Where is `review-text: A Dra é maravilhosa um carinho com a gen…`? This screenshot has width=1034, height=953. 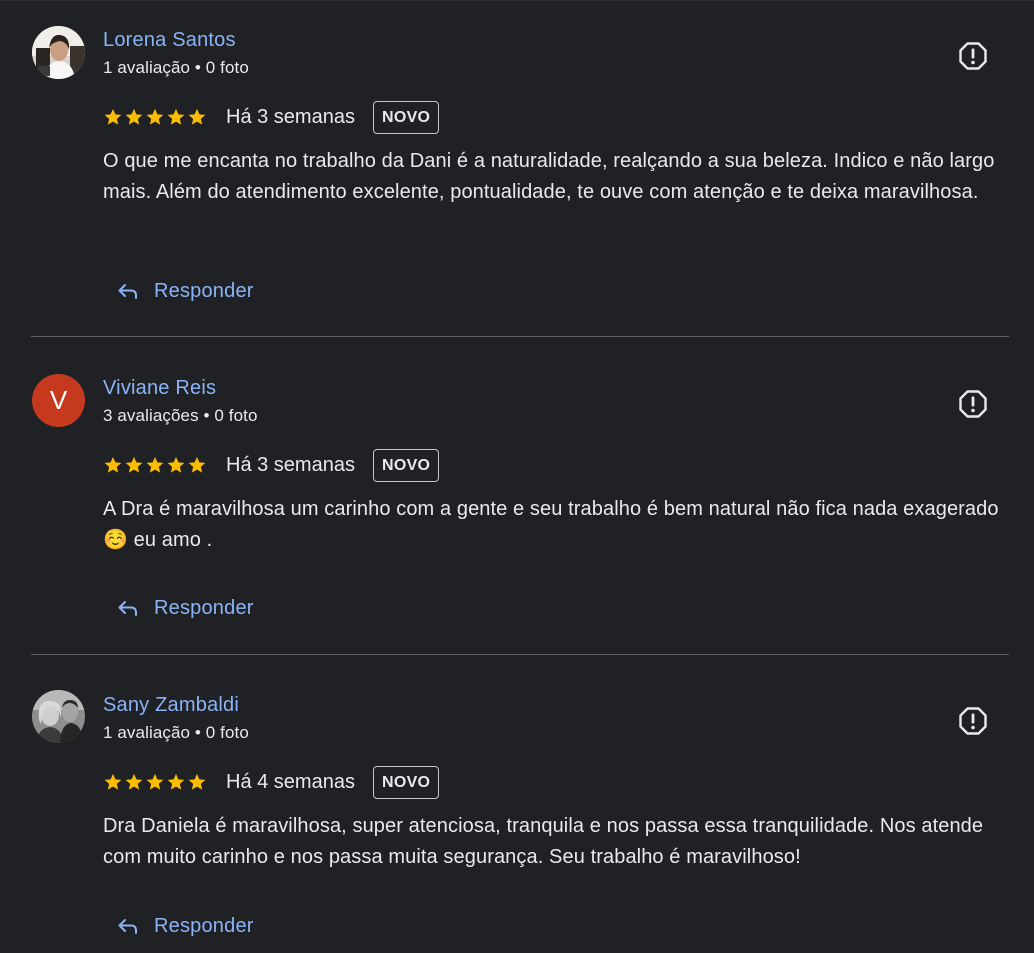 review-text: A Dra é maravilhosa um carinho com a gen… is located at coordinates (551, 524).